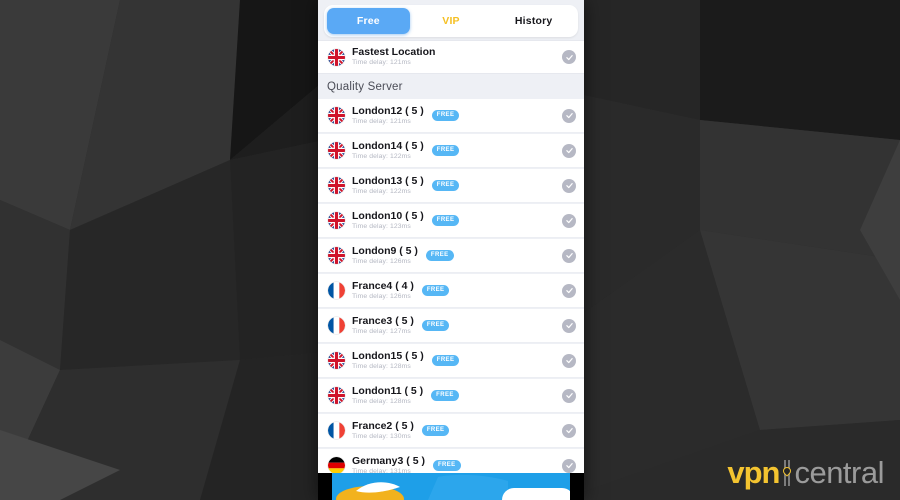  I want to click on server-name: London12 ( 5 ), so click(388, 110).